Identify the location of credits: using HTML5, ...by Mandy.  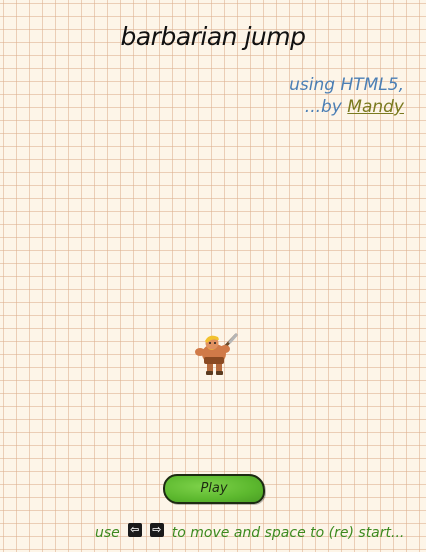
(346, 96).